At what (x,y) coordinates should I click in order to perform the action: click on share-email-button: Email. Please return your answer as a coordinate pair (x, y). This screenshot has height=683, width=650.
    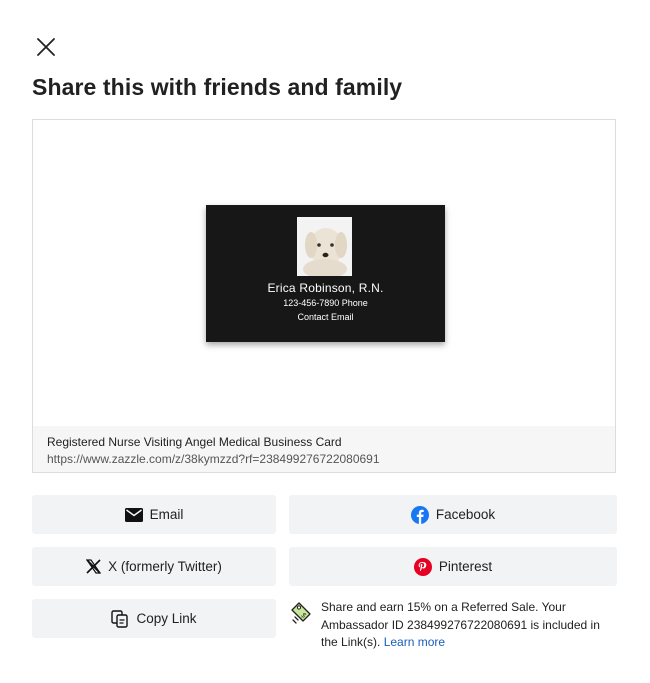
    Looking at the image, I should click on (154, 514).